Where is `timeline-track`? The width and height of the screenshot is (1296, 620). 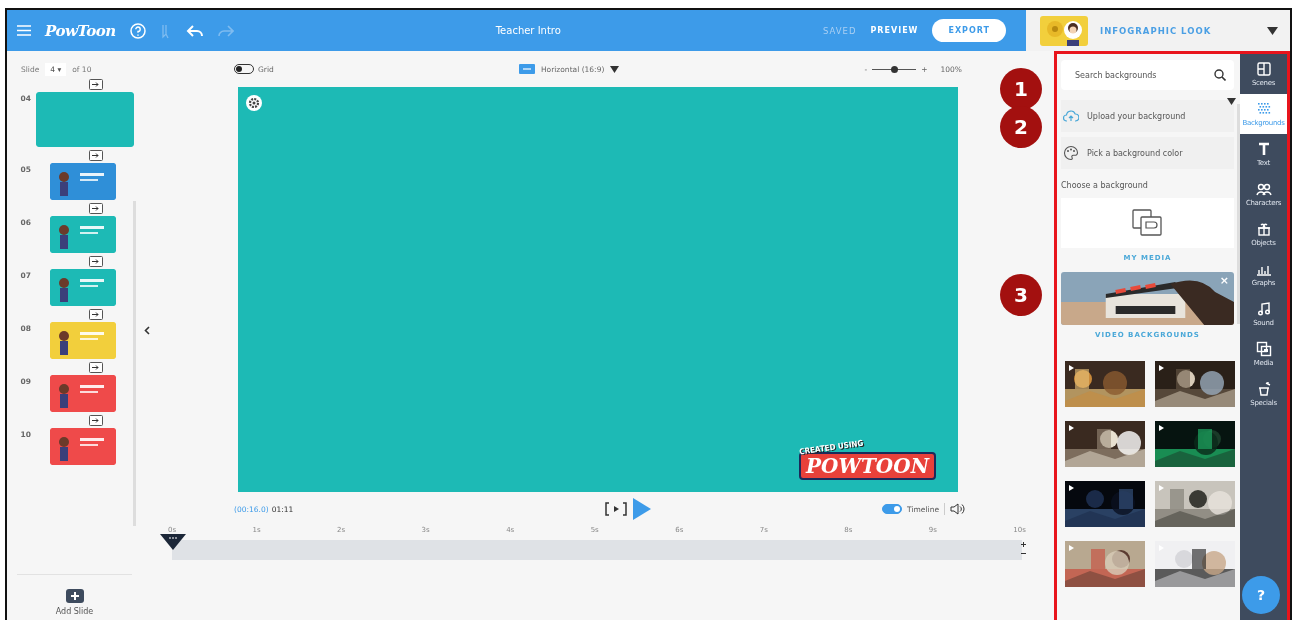 timeline-track is located at coordinates (597, 550).